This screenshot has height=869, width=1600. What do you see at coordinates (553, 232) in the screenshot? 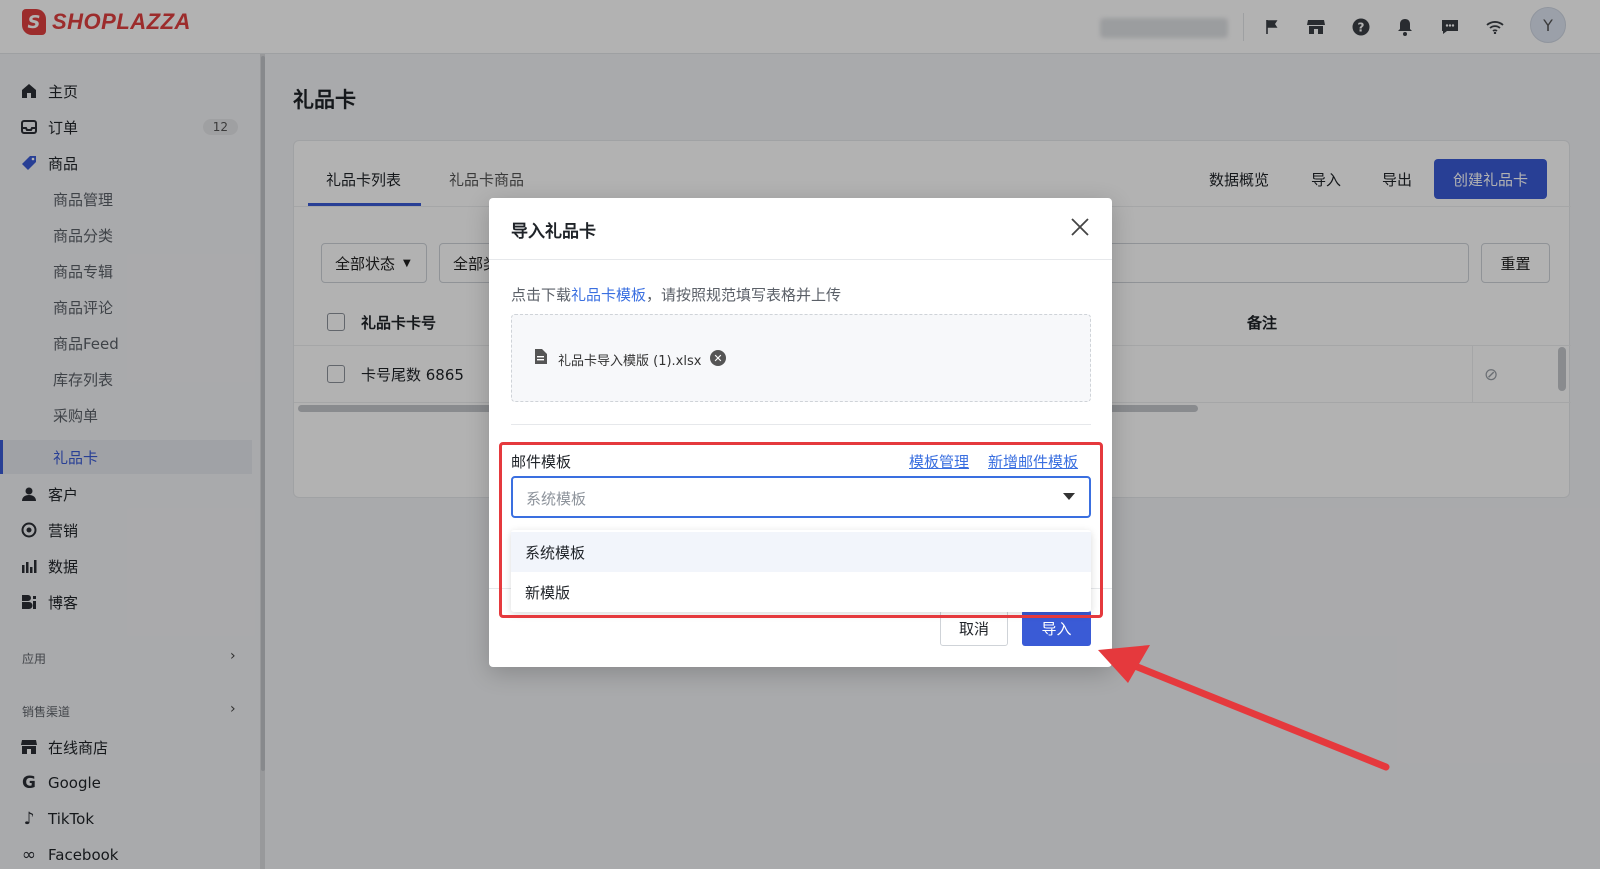
I see `dialog-title: 导入礼品卡` at bounding box center [553, 232].